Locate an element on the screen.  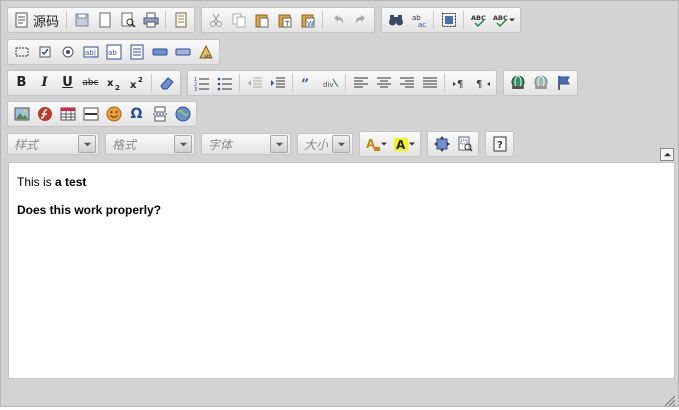
radio-button is located at coordinates (67, 52).